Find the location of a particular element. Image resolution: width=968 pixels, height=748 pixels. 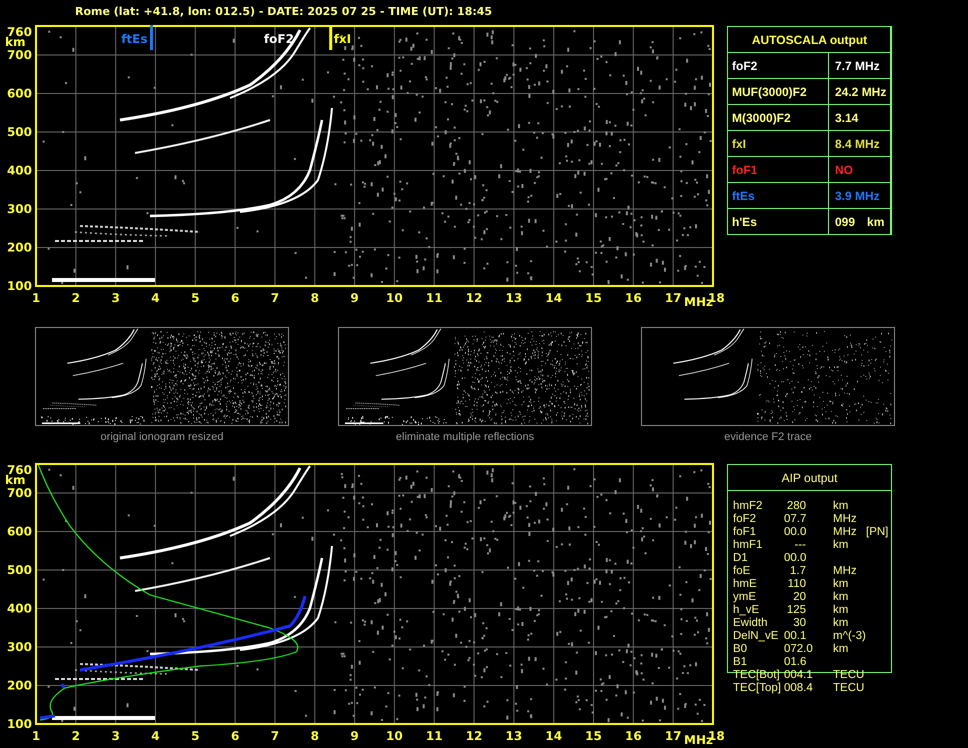

parameter-value: 008.4 is located at coordinates (798, 688).